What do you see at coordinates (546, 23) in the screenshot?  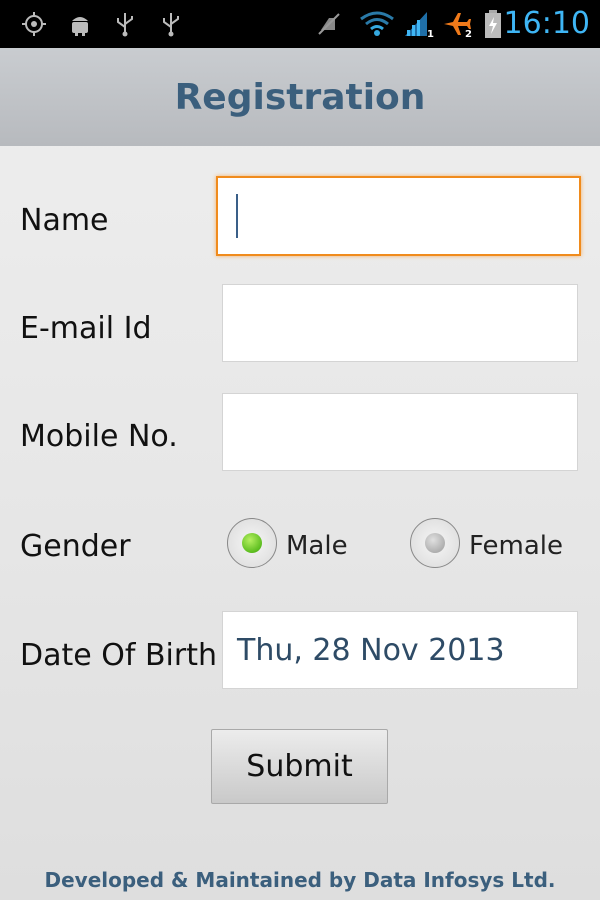 I see `status-time: 16:10` at bounding box center [546, 23].